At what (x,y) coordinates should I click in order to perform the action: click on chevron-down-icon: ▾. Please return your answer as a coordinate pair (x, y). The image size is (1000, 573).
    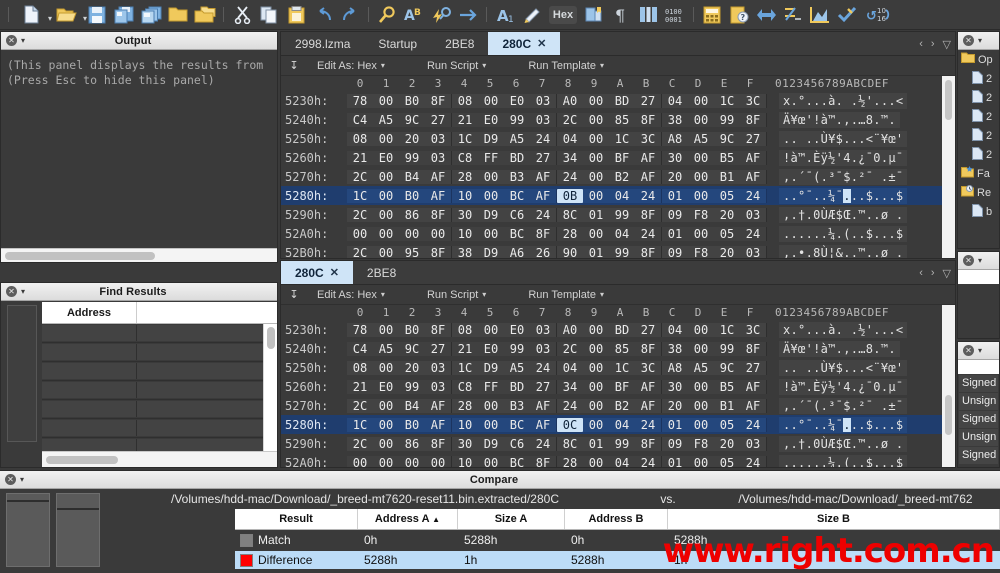
    Looking at the image, I should click on (980, 260).